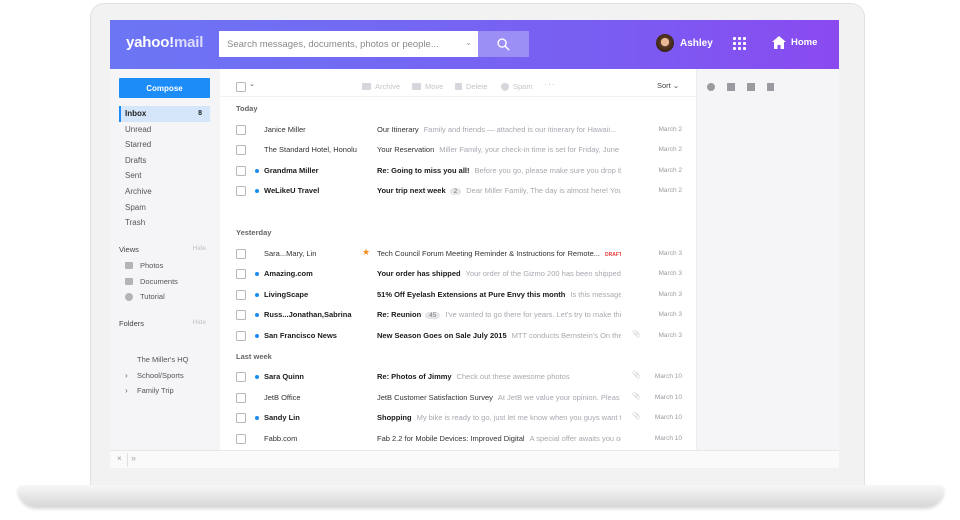 This screenshot has height=520, width=960. What do you see at coordinates (740, 44) in the screenshot?
I see `grid-icon` at bounding box center [740, 44].